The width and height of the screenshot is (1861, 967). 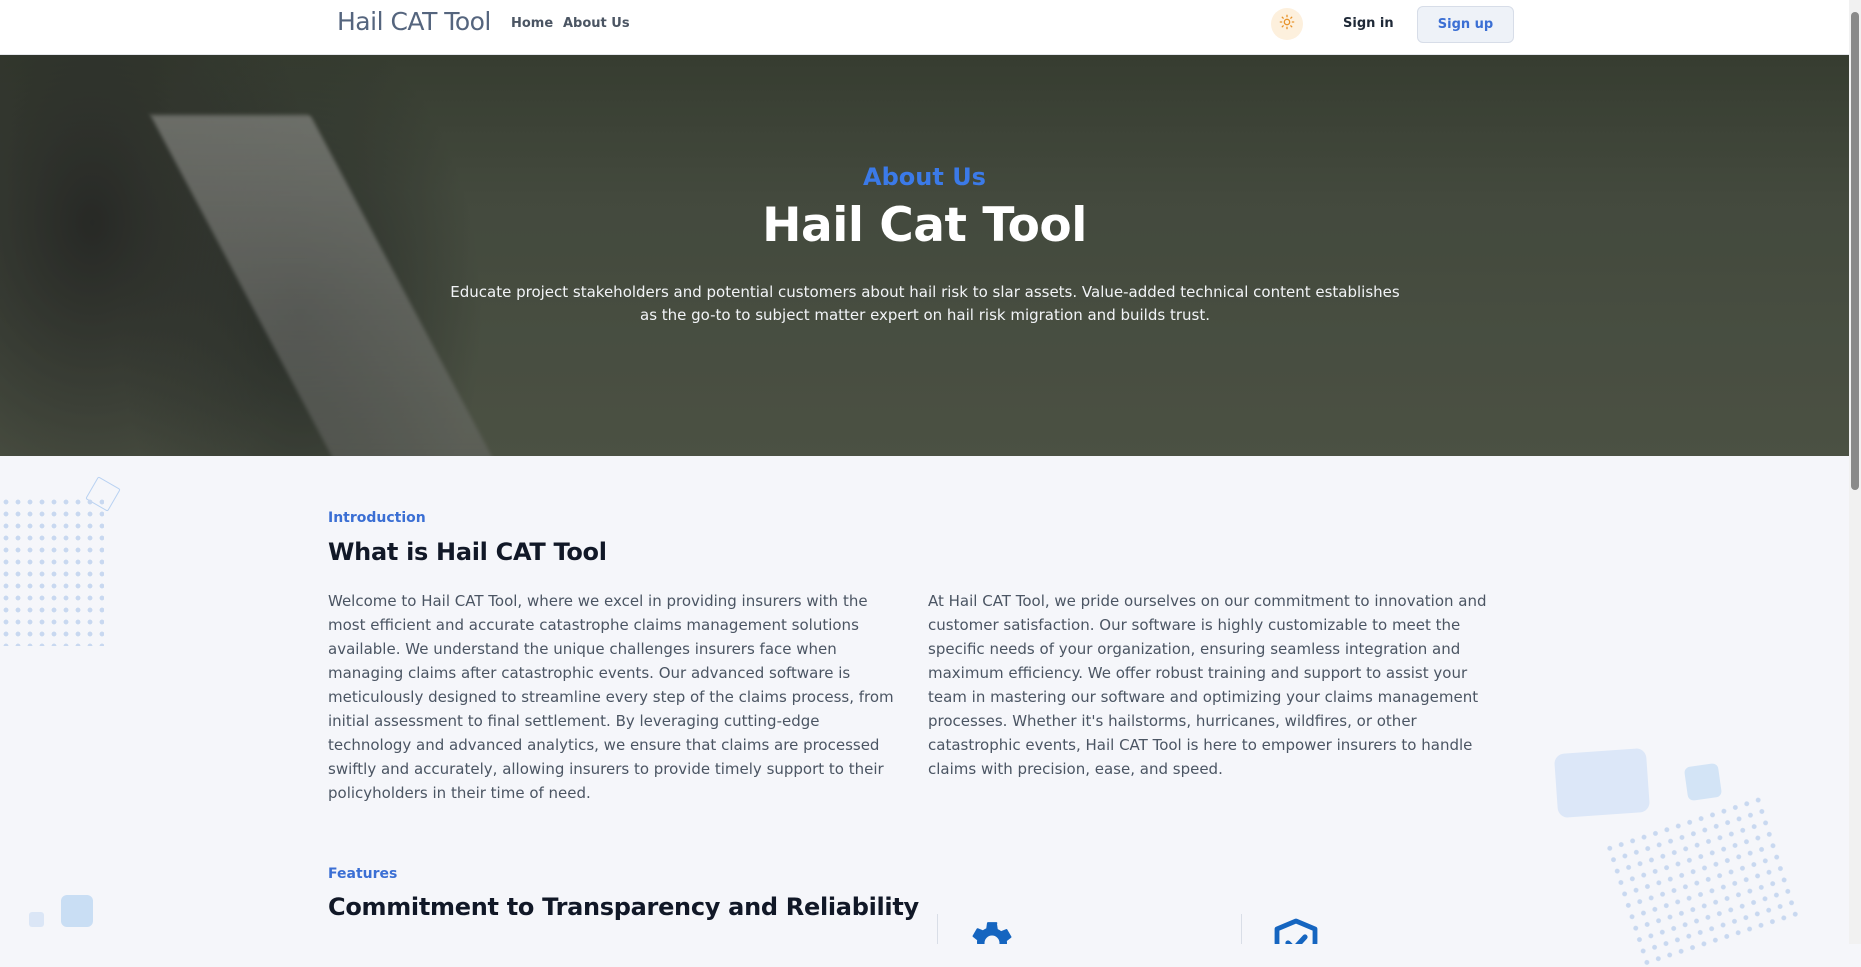 I want to click on gear-icon, so click(x=992, y=931).